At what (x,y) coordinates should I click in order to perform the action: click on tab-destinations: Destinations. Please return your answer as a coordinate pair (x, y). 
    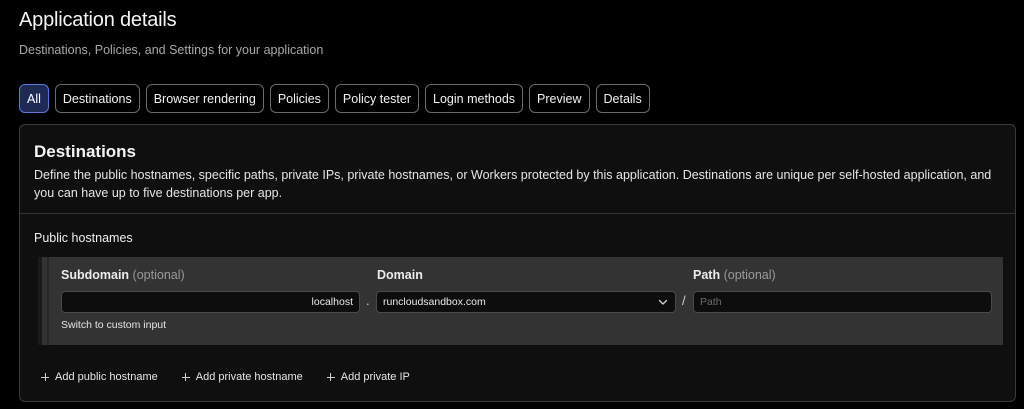
    Looking at the image, I should click on (97, 98).